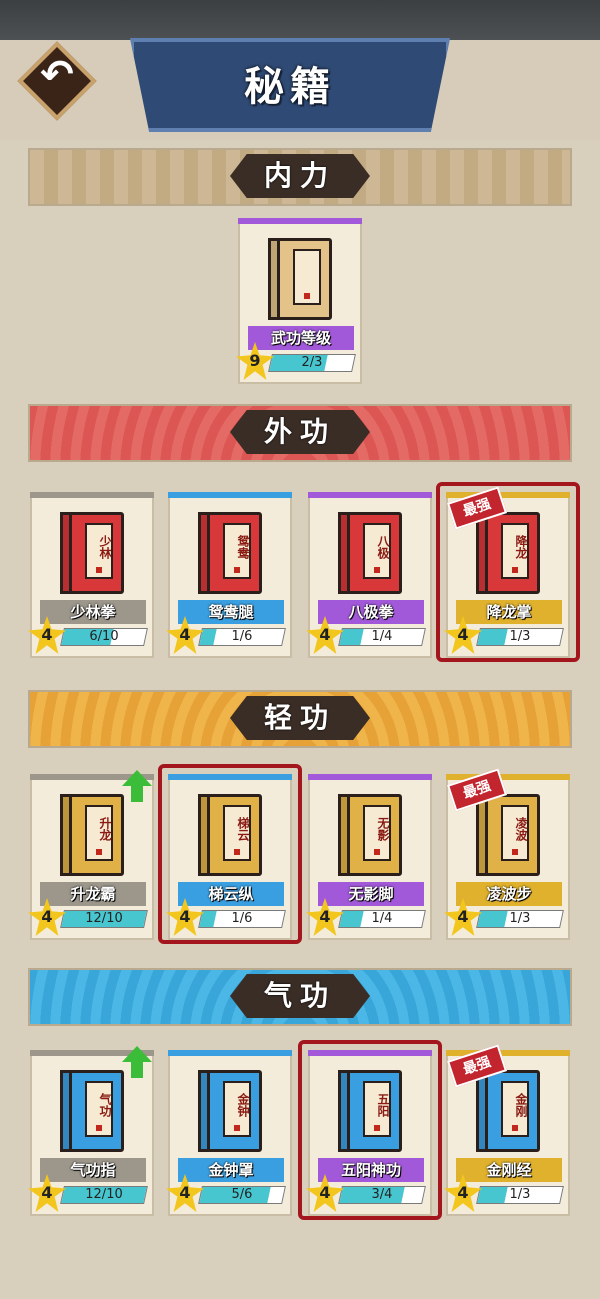 The height and width of the screenshot is (1299, 600). I want to click on book-title: 升龙, so click(105, 829).